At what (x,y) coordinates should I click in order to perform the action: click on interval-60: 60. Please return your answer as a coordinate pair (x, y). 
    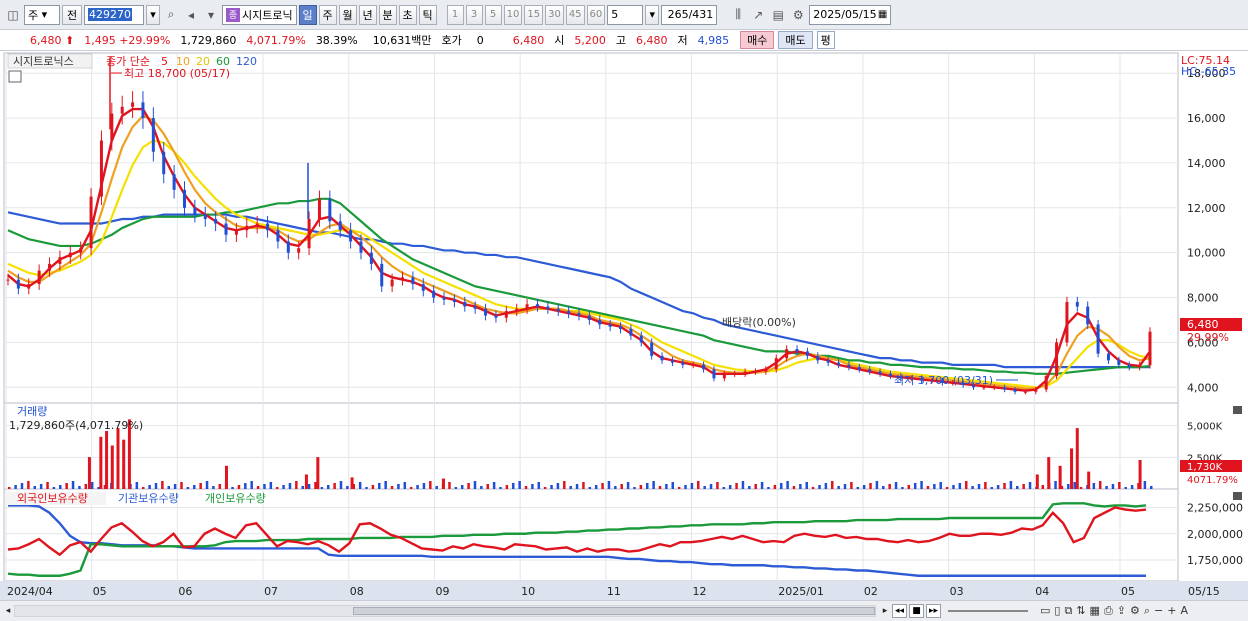
    Looking at the image, I should click on (596, 14).